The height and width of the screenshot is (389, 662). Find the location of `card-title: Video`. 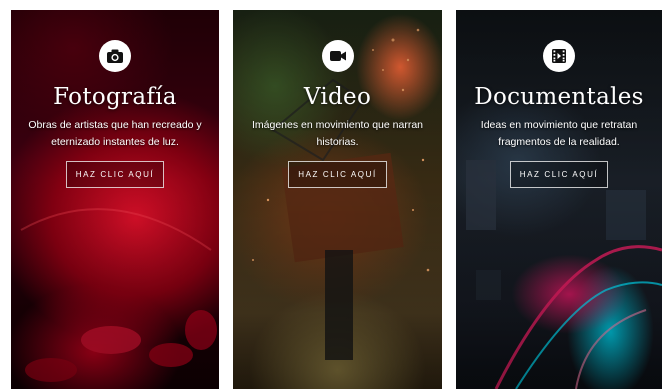

card-title: Video is located at coordinates (337, 97).